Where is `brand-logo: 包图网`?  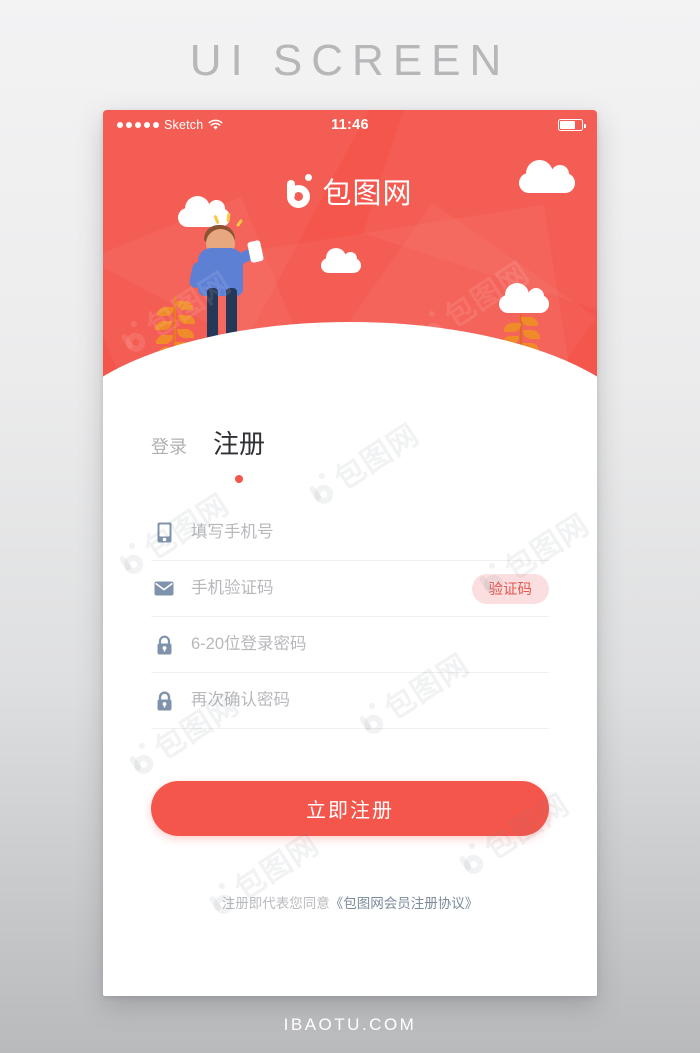
brand-logo: 包图网 is located at coordinates (350, 191).